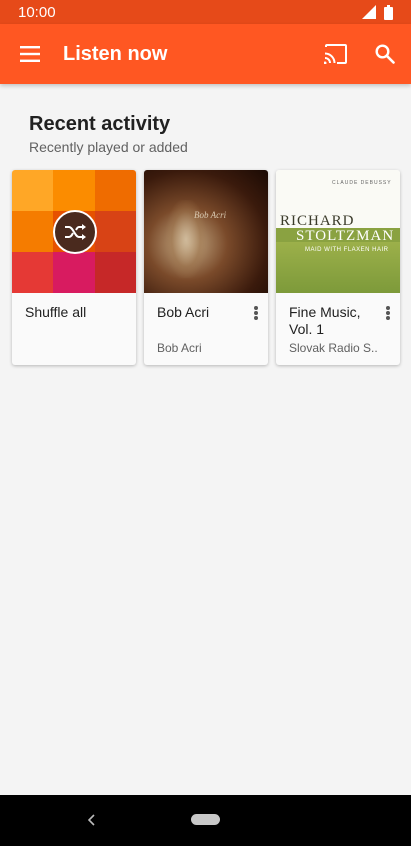 The image size is (411, 846). I want to click on back-button, so click(92, 820).